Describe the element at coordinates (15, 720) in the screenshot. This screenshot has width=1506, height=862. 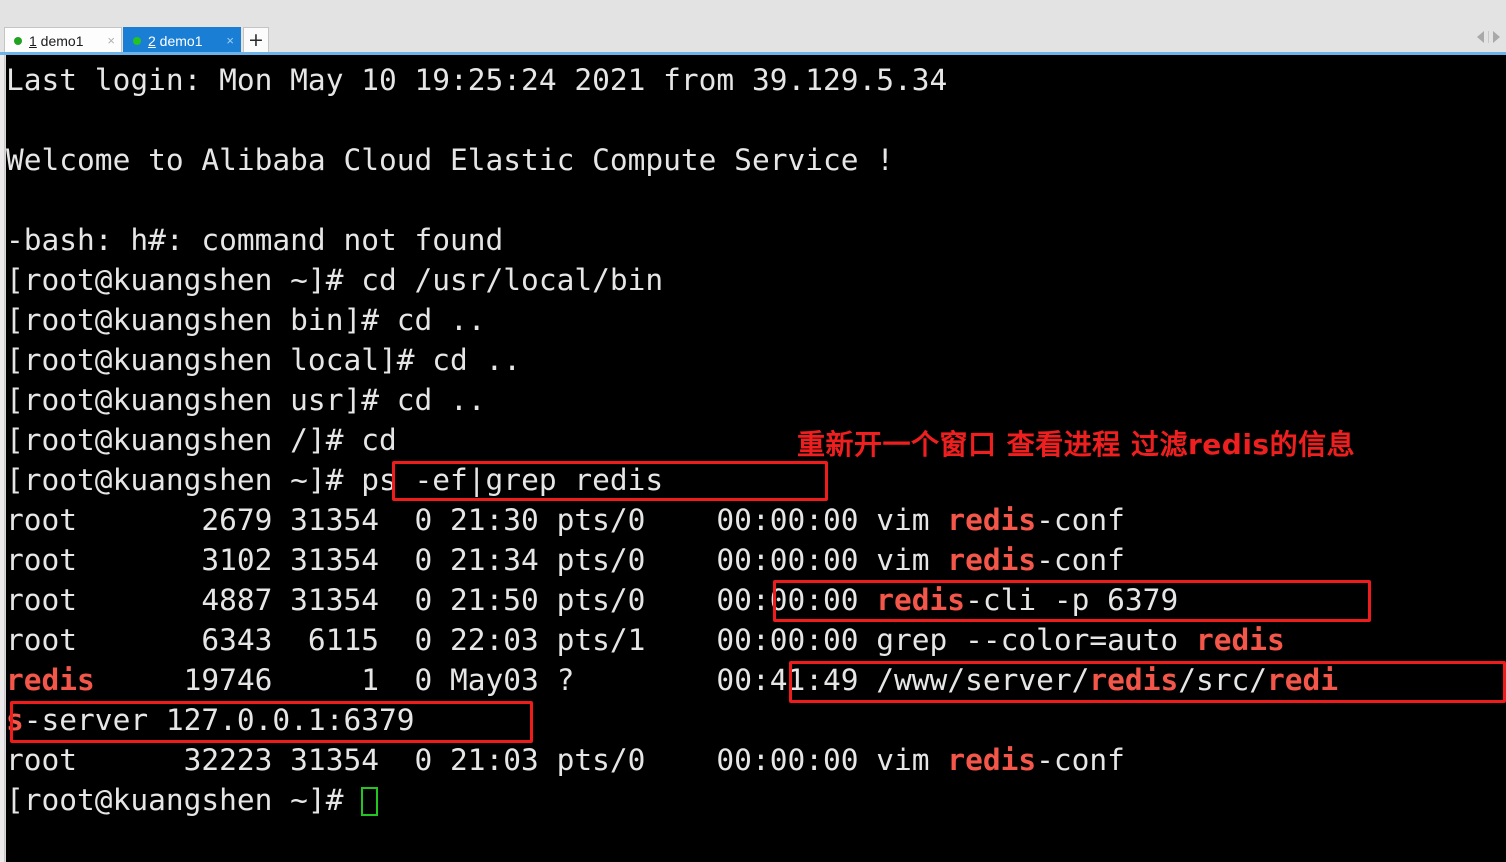
I see `redis-match-wrapped-tail: s` at that location.